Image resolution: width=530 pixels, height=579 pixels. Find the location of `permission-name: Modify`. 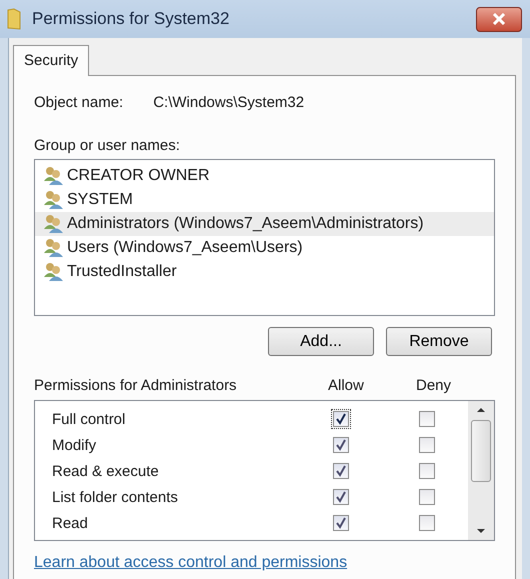

permission-name: Modify is located at coordinates (74, 445).